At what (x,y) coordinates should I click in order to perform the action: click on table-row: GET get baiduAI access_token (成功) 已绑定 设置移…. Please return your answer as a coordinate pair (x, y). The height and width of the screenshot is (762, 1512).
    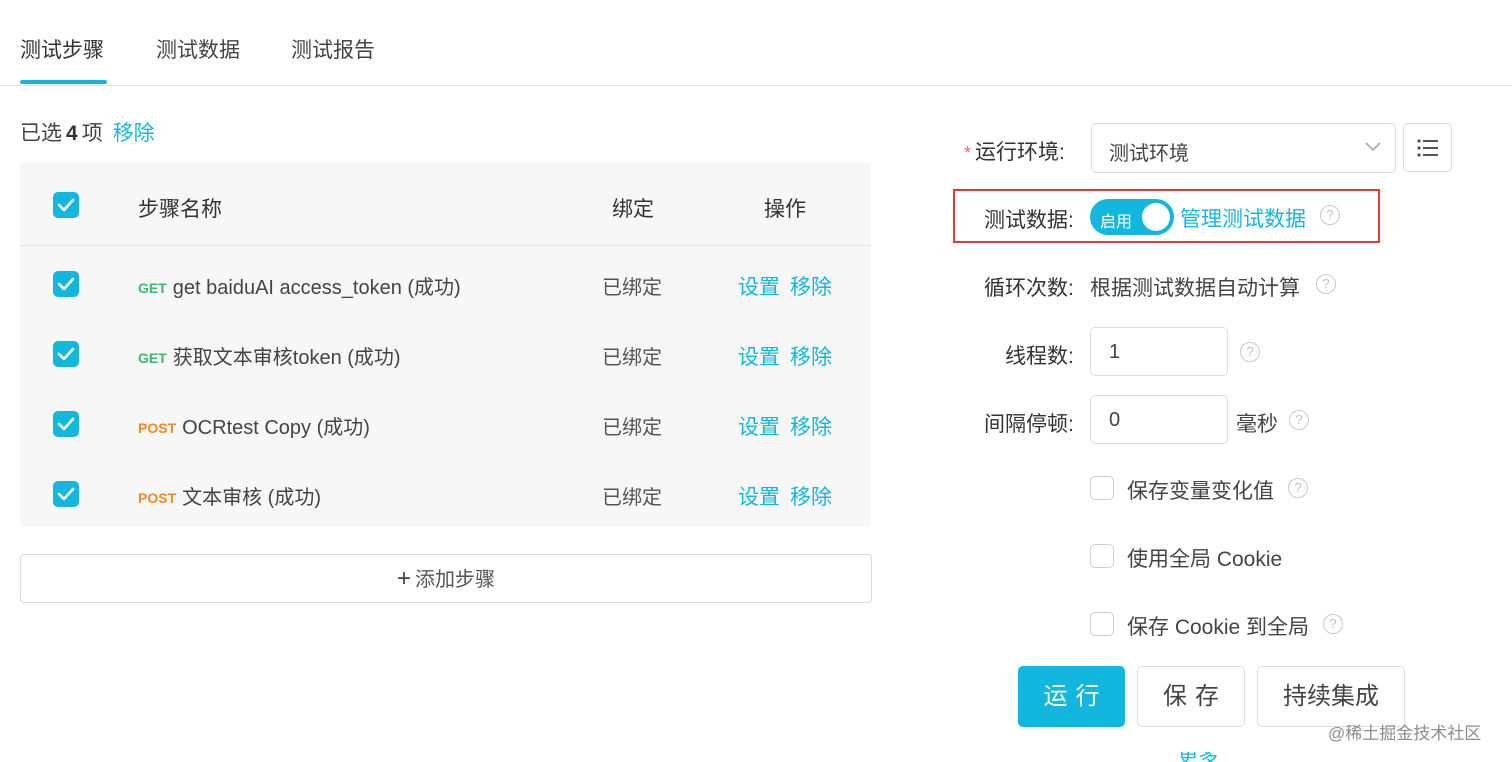
    Looking at the image, I should click on (445, 284).